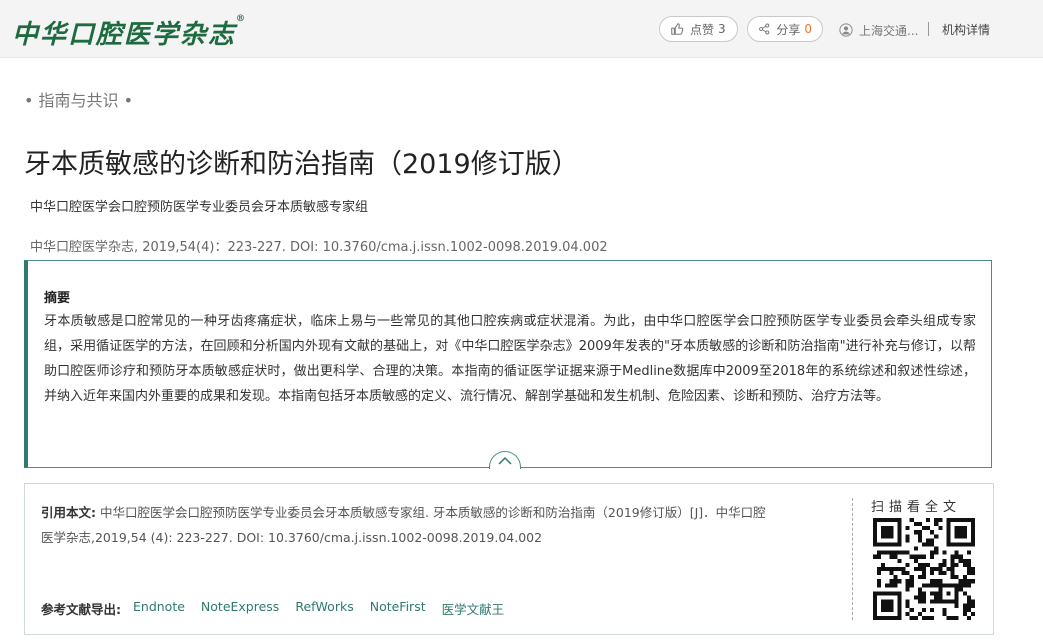  What do you see at coordinates (677, 29) in the screenshot?
I see `thumbs-up-icon` at bounding box center [677, 29].